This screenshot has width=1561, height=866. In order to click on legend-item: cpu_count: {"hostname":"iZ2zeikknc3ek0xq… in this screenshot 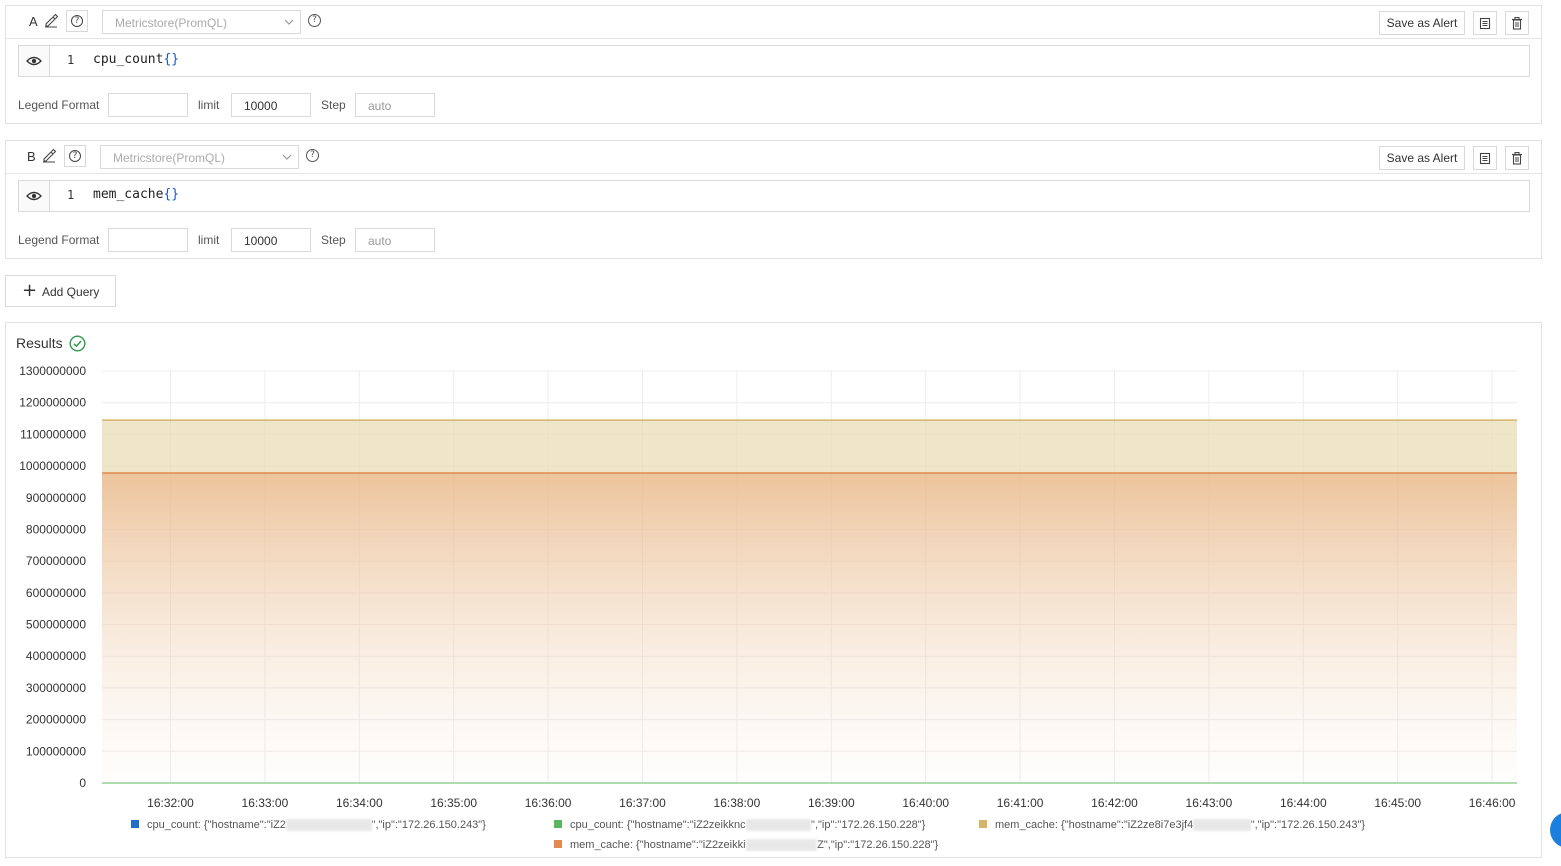, I will do `click(739, 825)`.